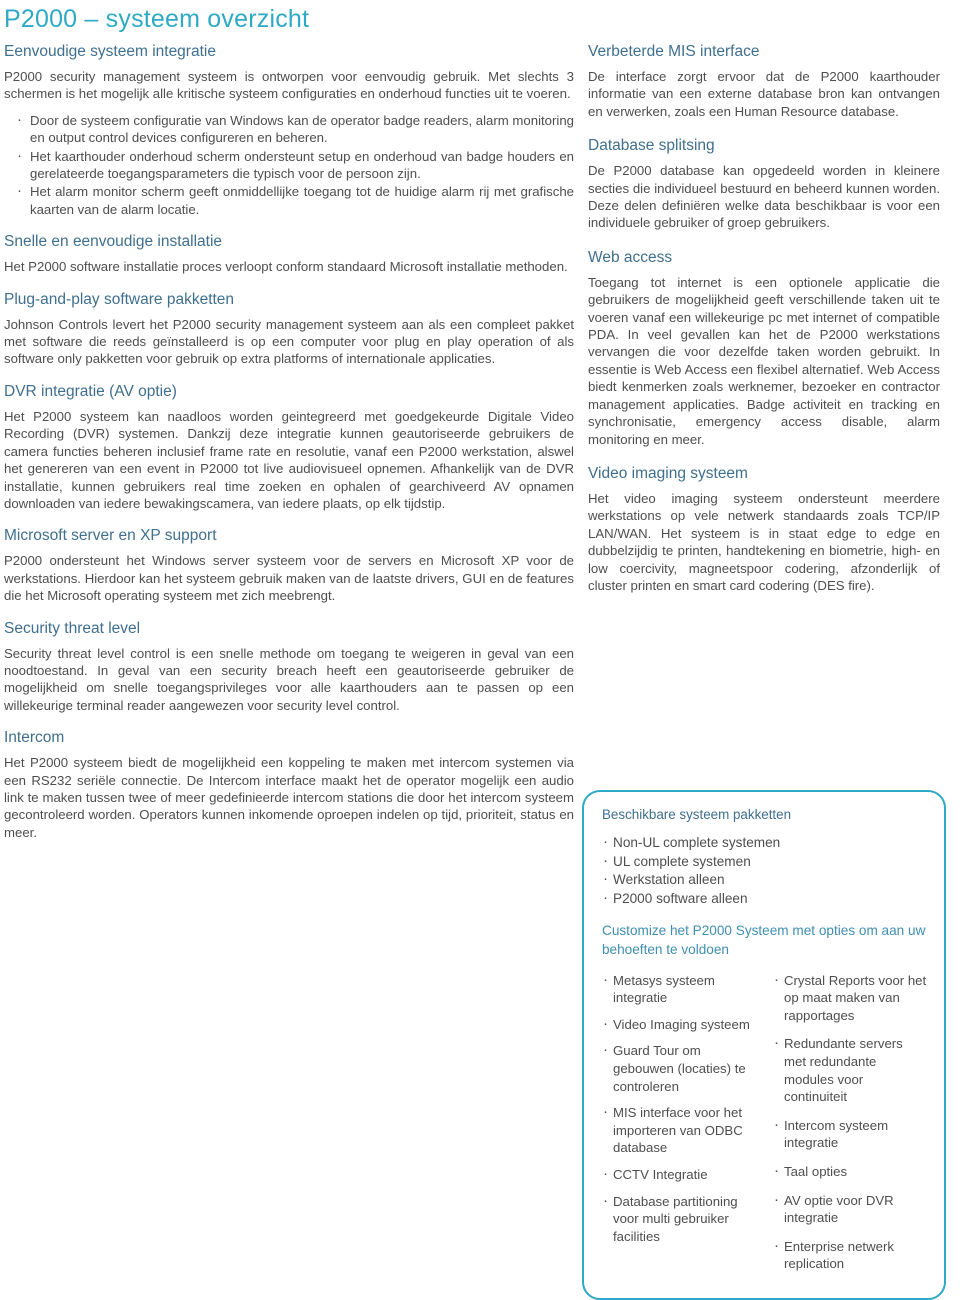 The image size is (960, 1300). I want to click on list-item: P2000 software alleen, so click(765, 899).